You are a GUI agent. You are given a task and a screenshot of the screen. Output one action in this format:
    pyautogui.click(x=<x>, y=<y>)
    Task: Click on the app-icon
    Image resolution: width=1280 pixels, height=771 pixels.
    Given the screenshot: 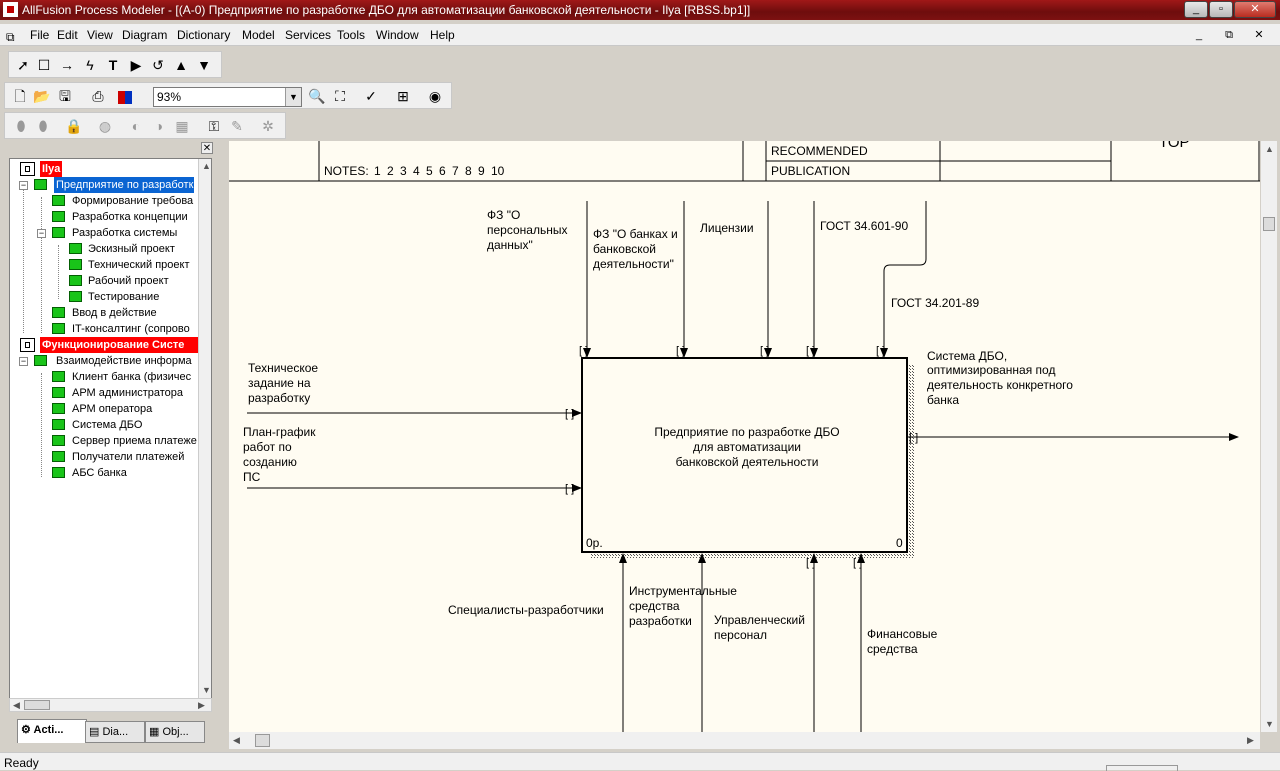 What is the action you would take?
    pyautogui.click(x=10, y=9)
    